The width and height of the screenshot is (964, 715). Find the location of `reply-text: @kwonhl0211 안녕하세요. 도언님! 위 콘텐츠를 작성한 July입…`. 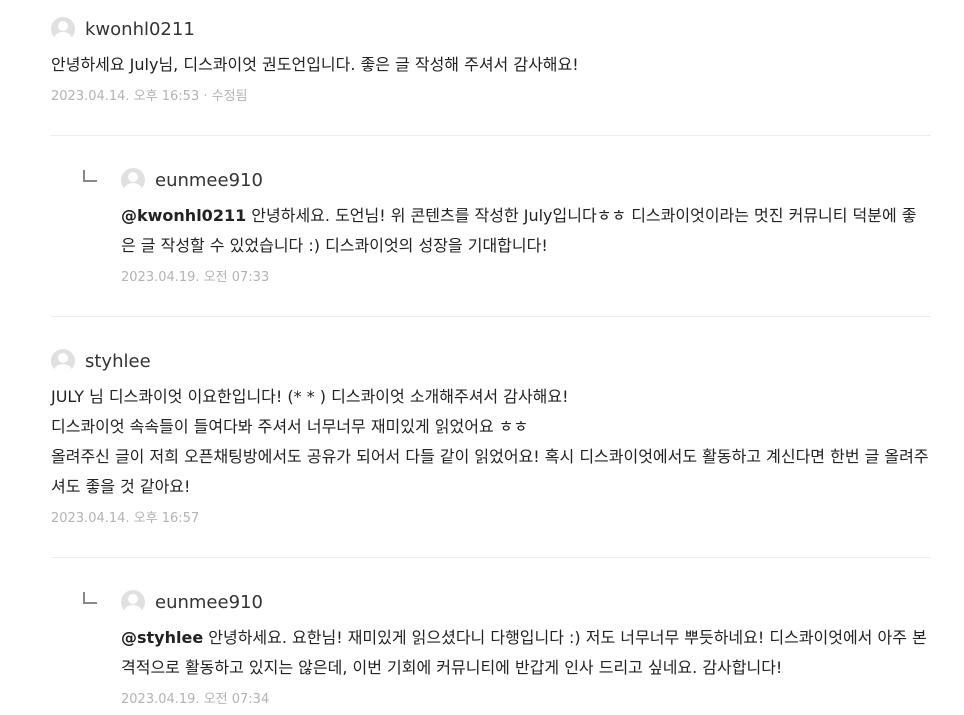

reply-text: @kwonhl0211 안녕하세요. 도언님! 위 콘텐츠를 작성한 July입… is located at coordinates (526, 231).